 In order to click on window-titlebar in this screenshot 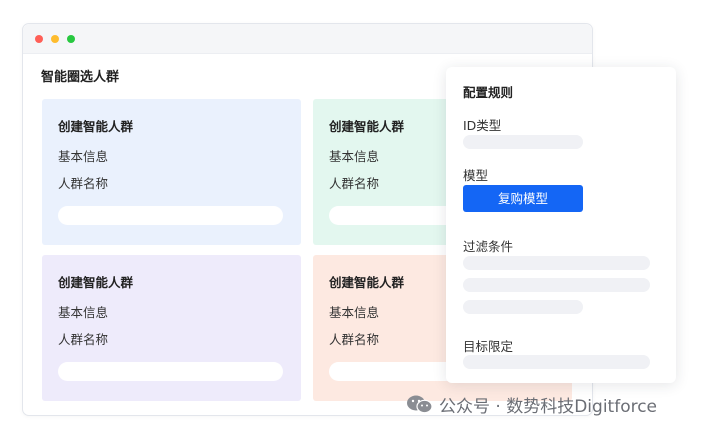, I will do `click(307, 39)`.